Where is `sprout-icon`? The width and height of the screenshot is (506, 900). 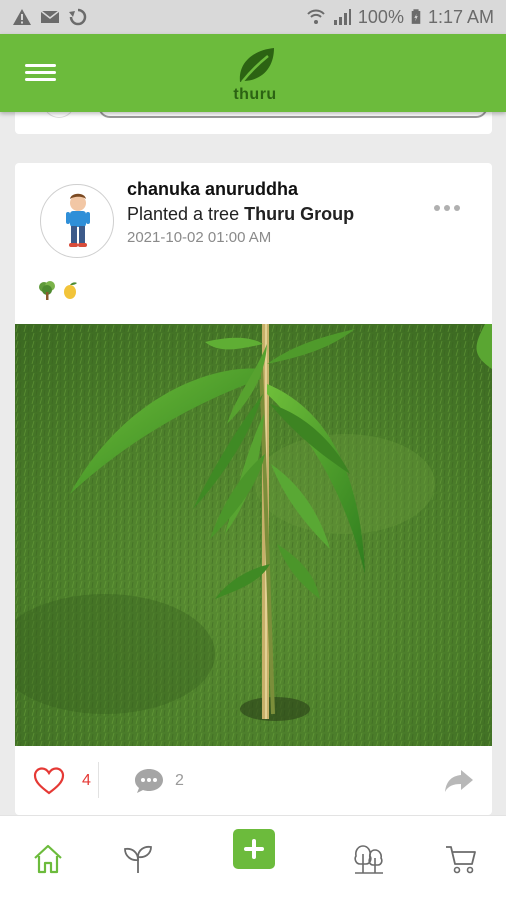
sprout-icon is located at coordinates (138, 859).